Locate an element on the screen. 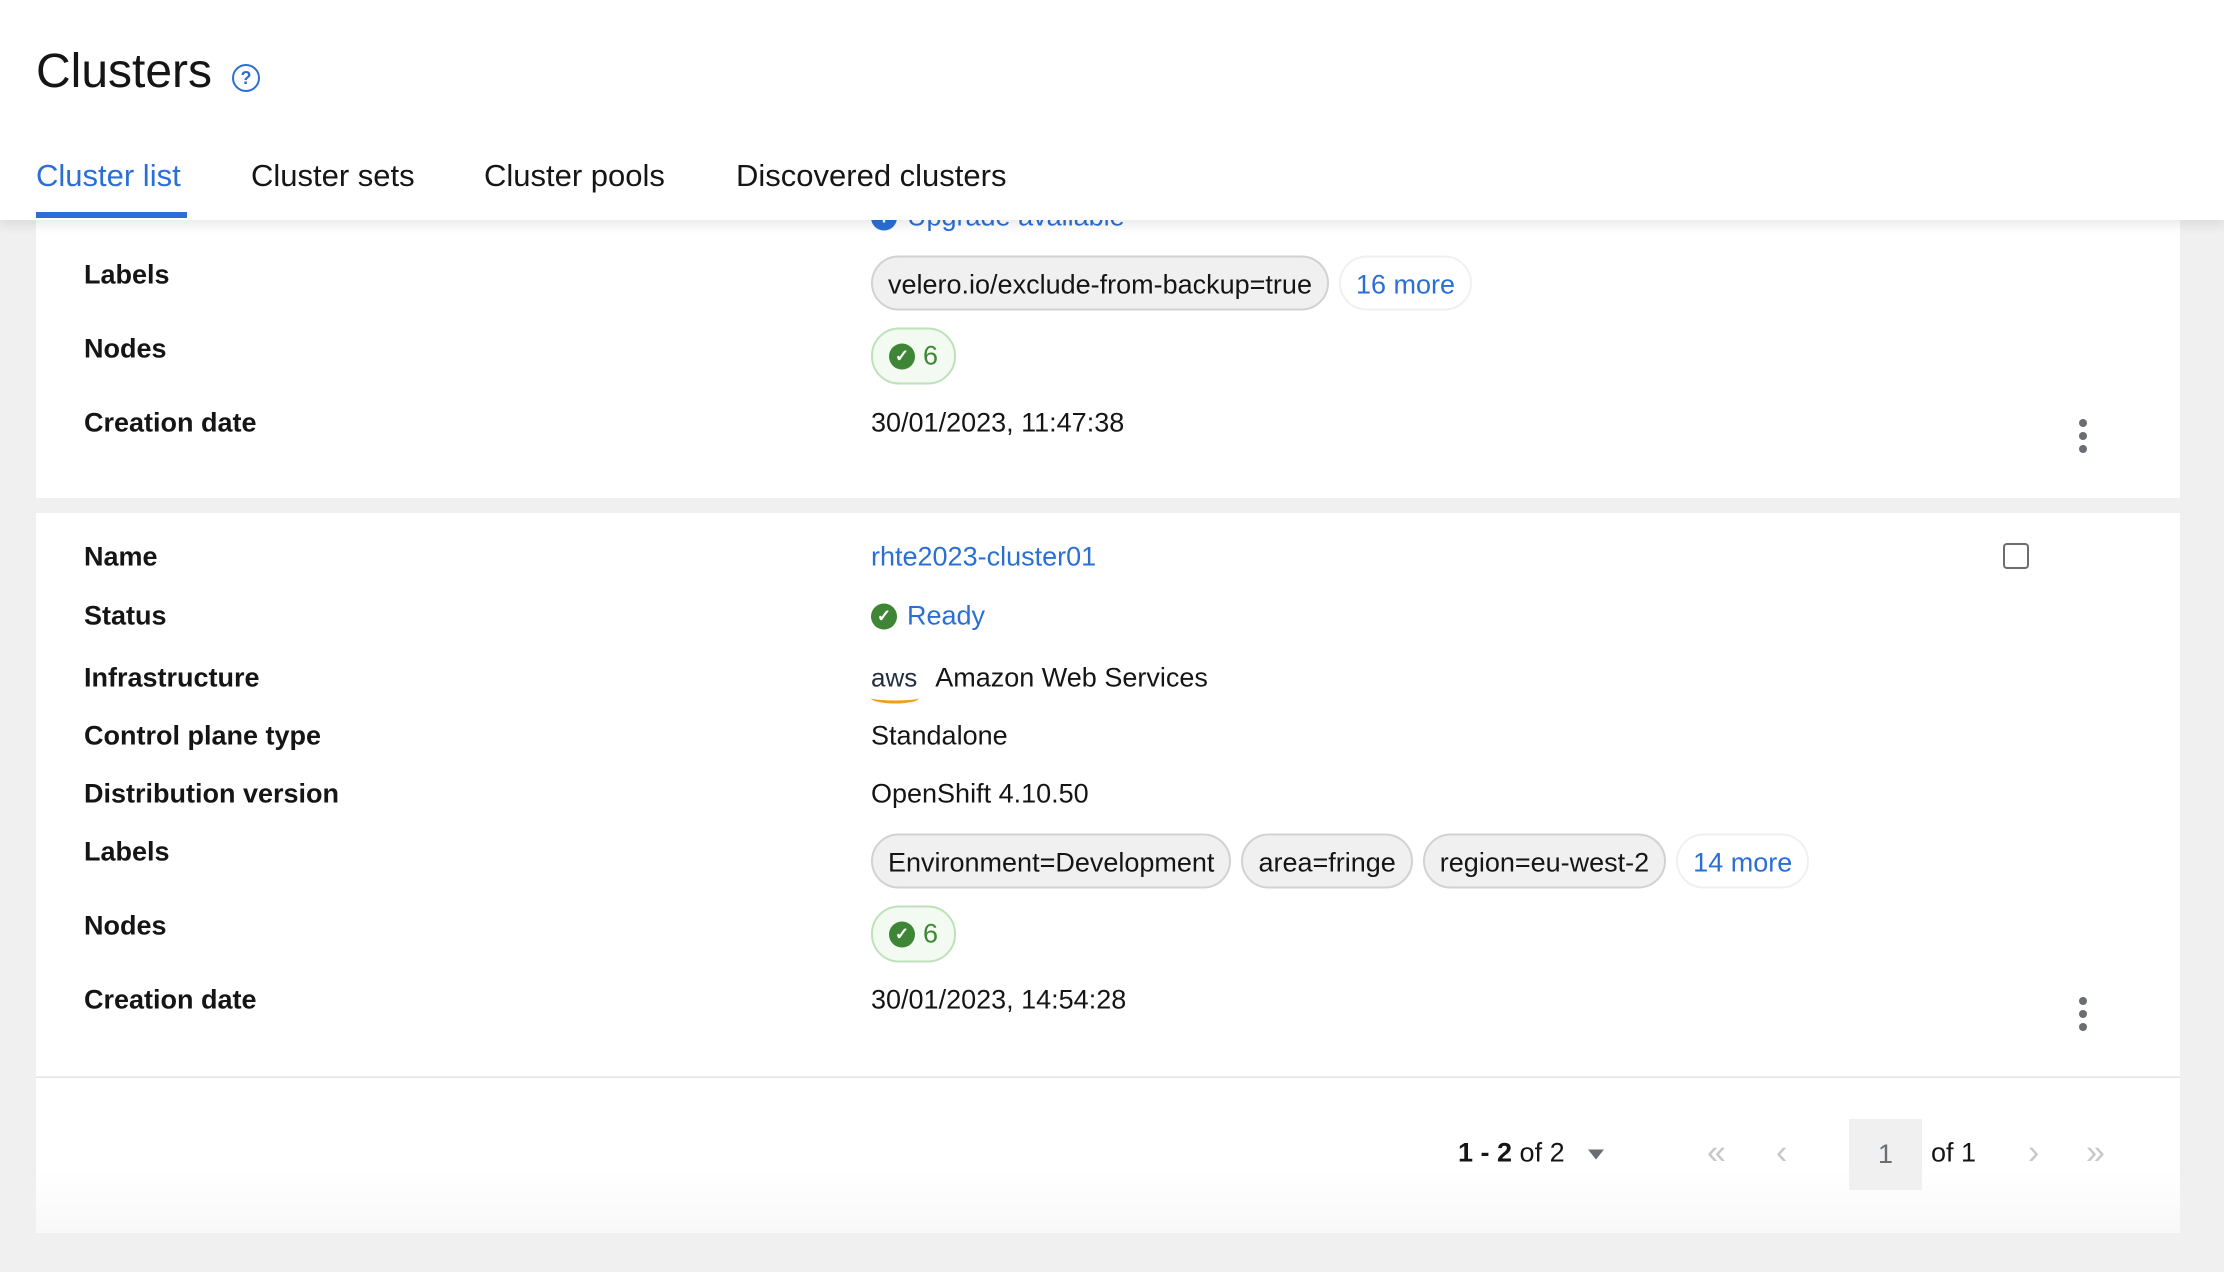  status-value: ✓ Ready is located at coordinates (928, 616).